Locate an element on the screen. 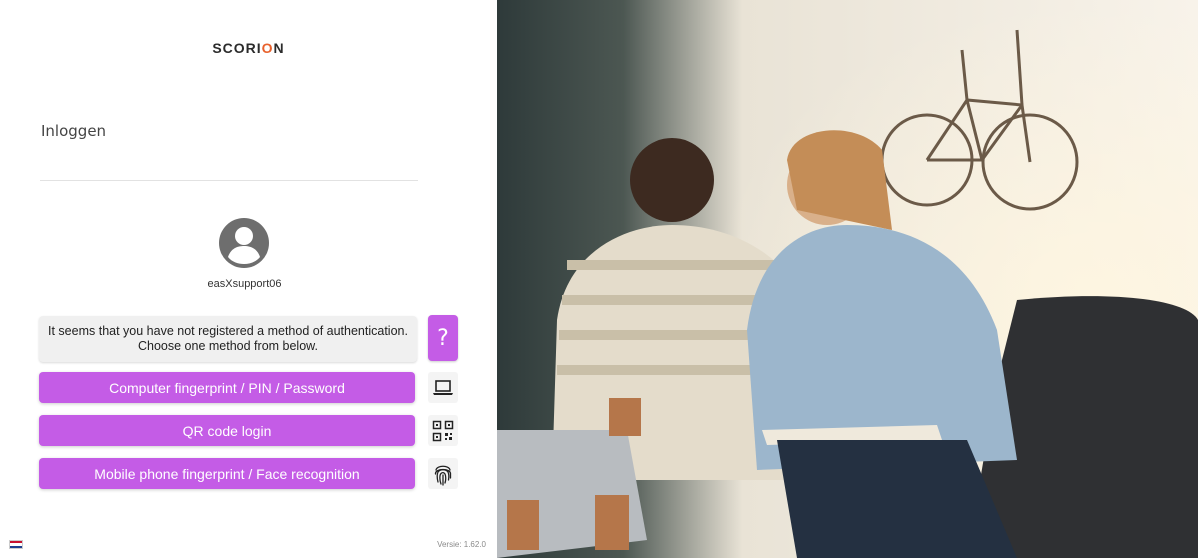 The height and width of the screenshot is (558, 1198). page-title: Inloggen is located at coordinates (74, 131).